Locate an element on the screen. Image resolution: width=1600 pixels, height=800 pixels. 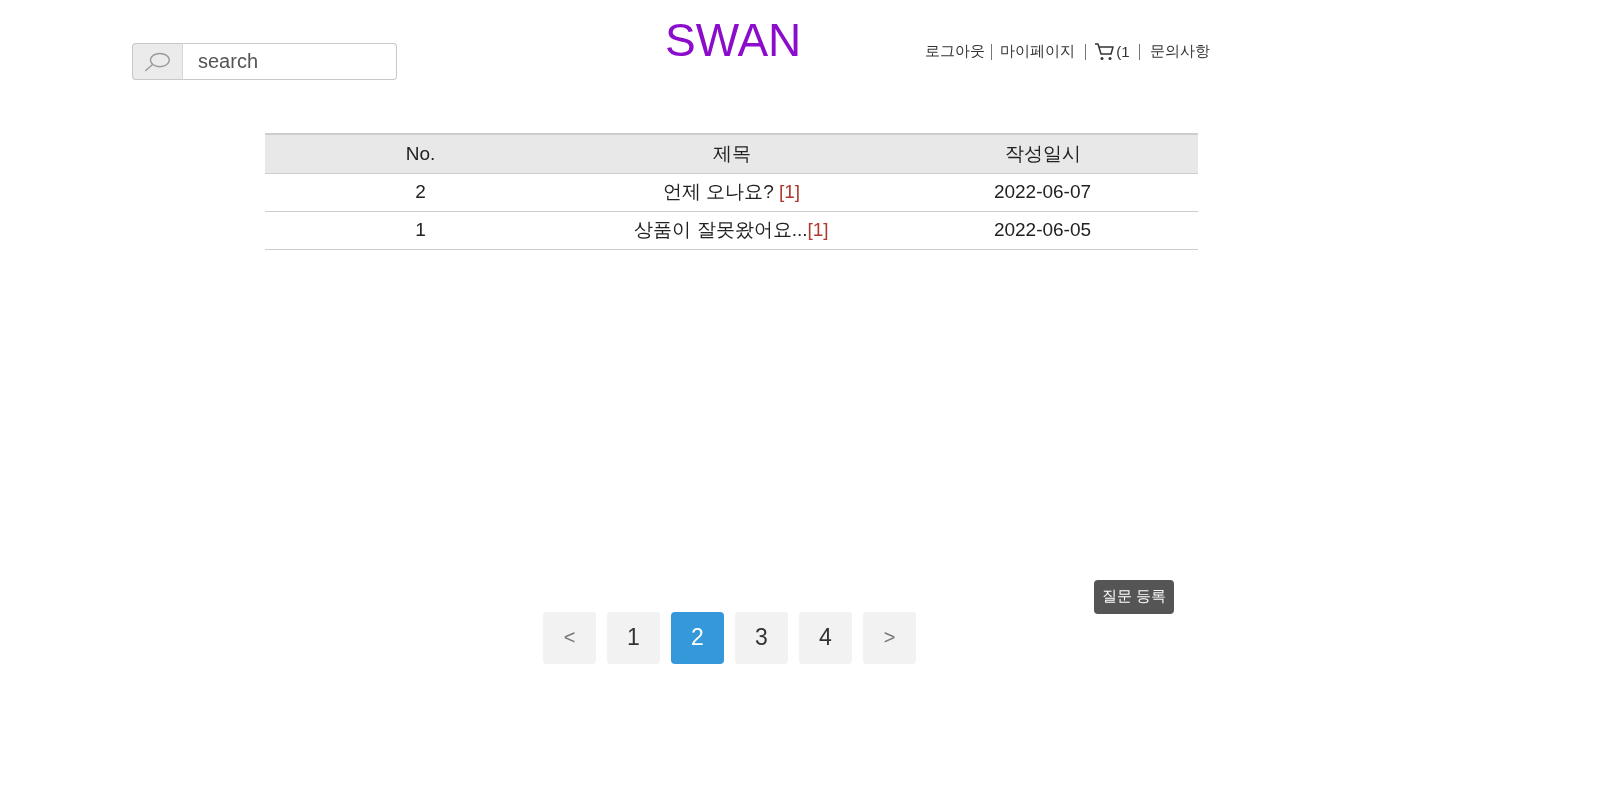
date-header: 작성일시 is located at coordinates (1042, 153).